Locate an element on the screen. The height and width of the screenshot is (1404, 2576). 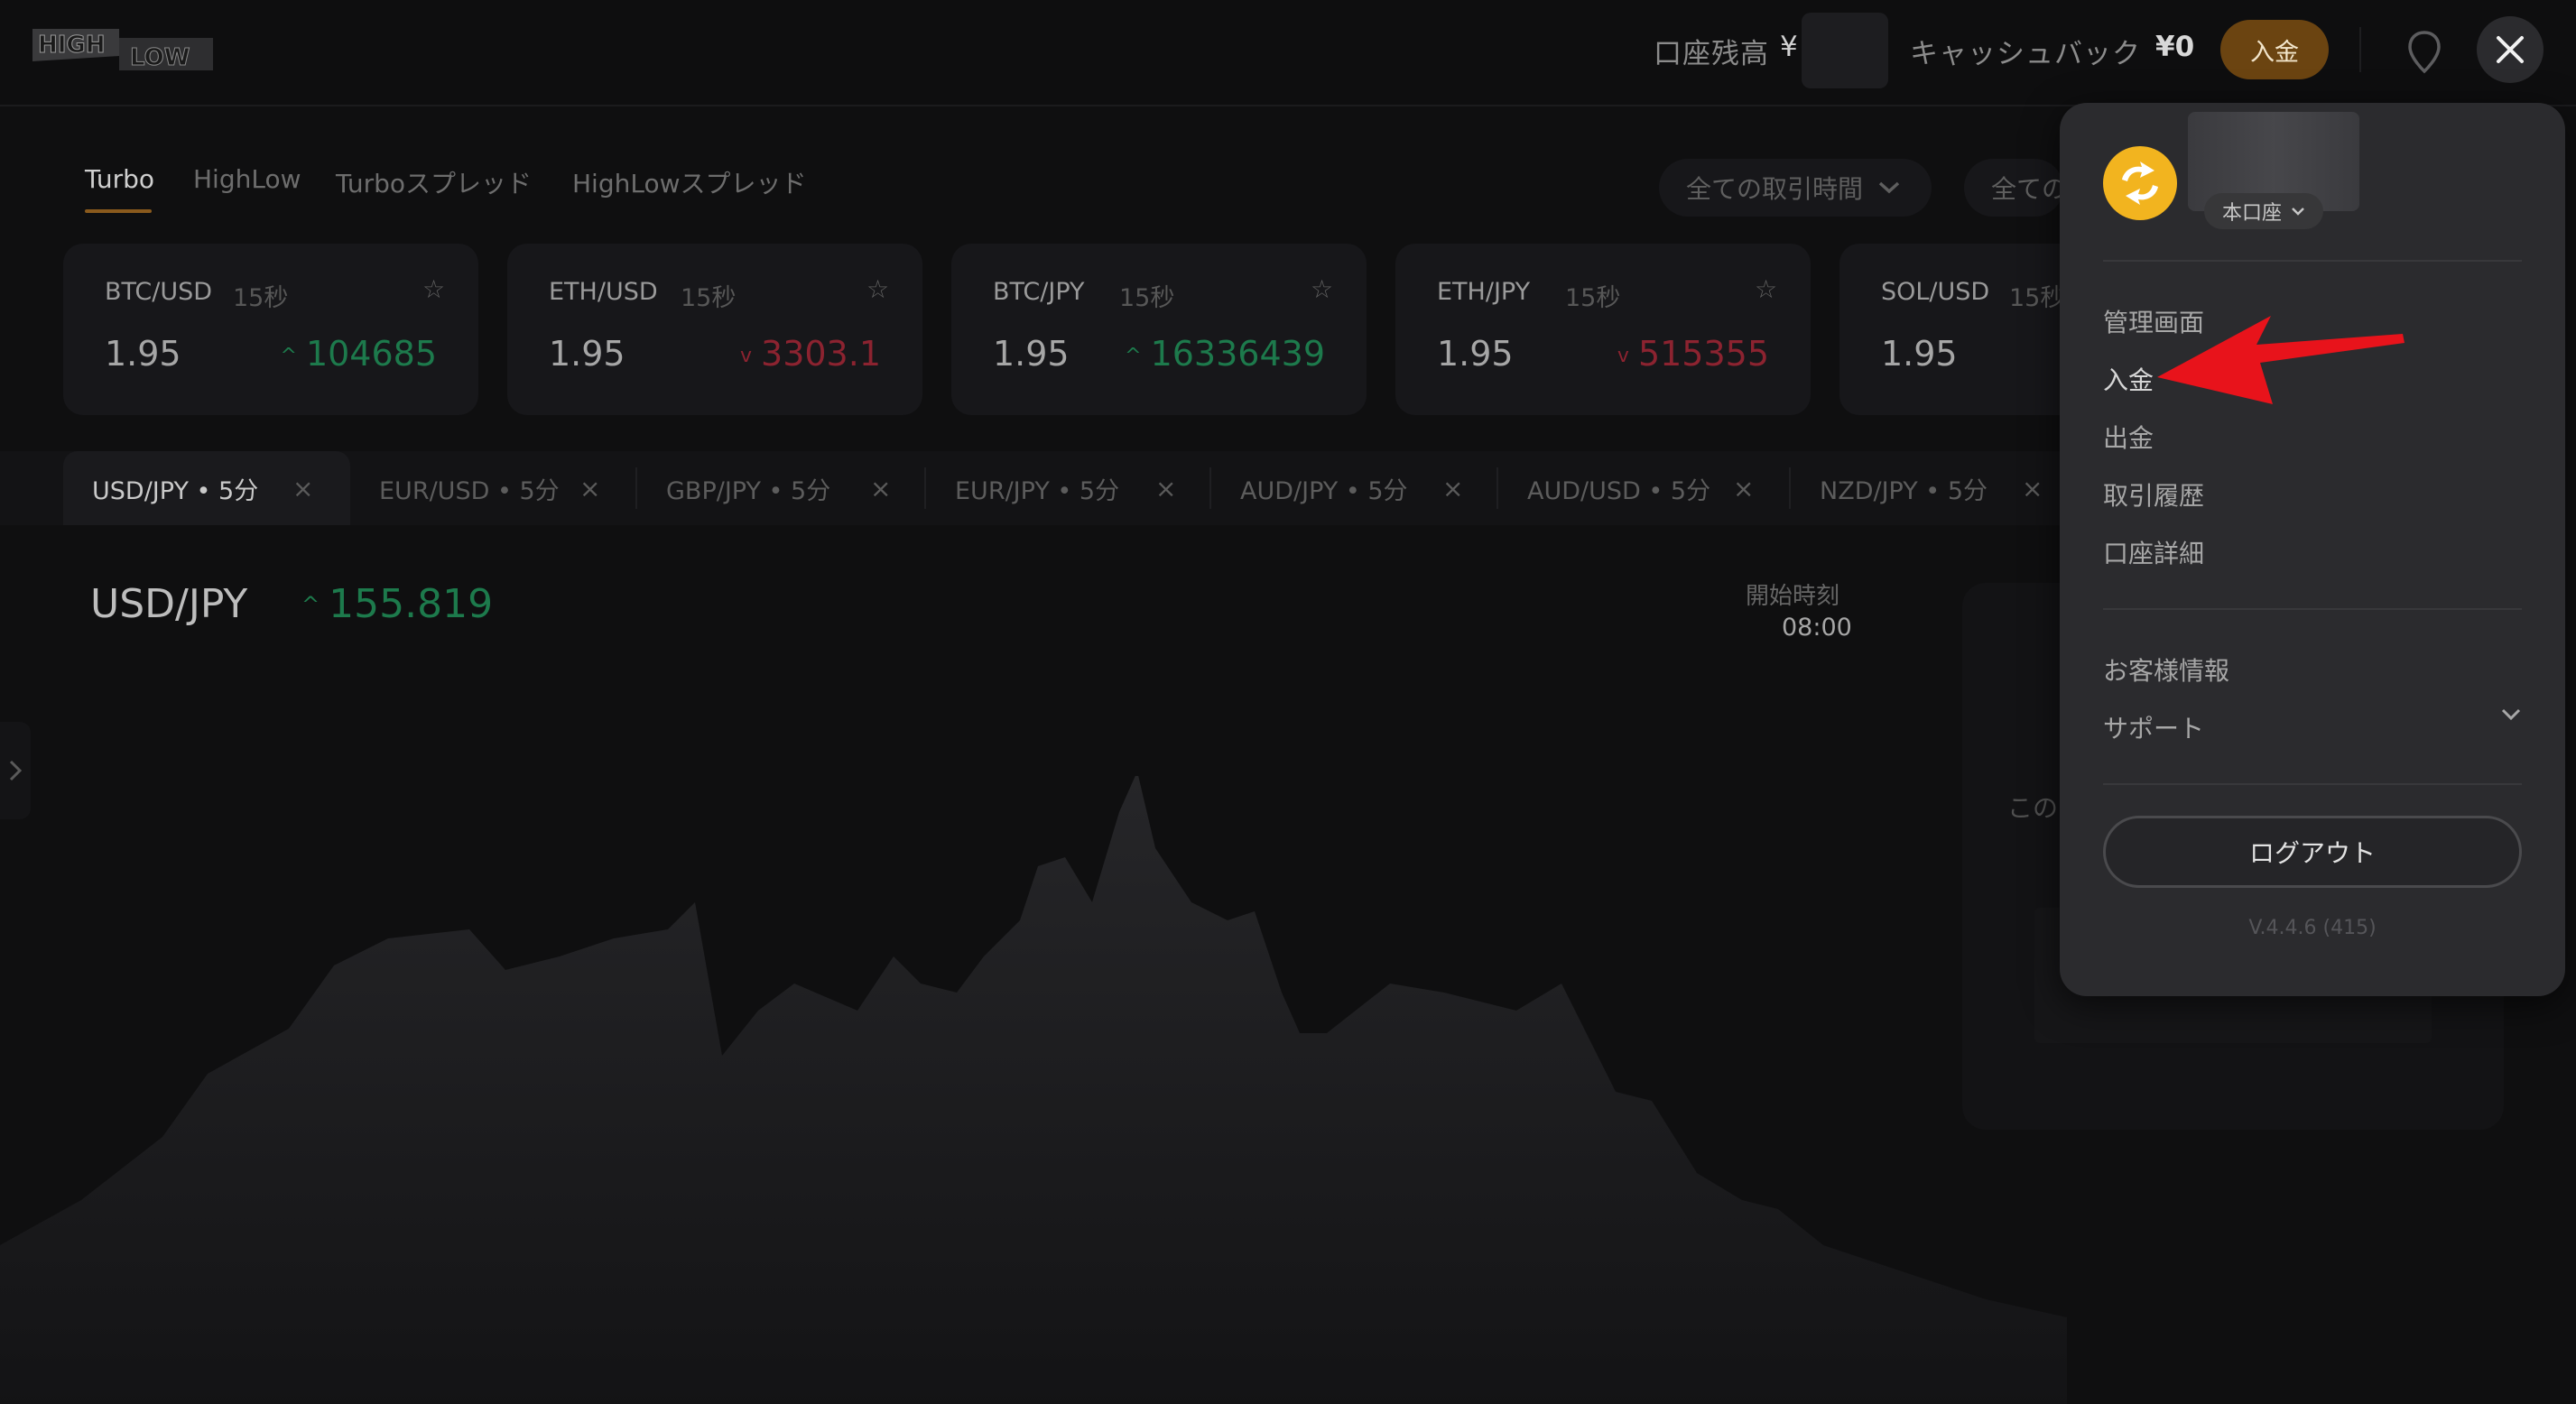
all-filter-label: 全ての is located at coordinates (2027, 189).